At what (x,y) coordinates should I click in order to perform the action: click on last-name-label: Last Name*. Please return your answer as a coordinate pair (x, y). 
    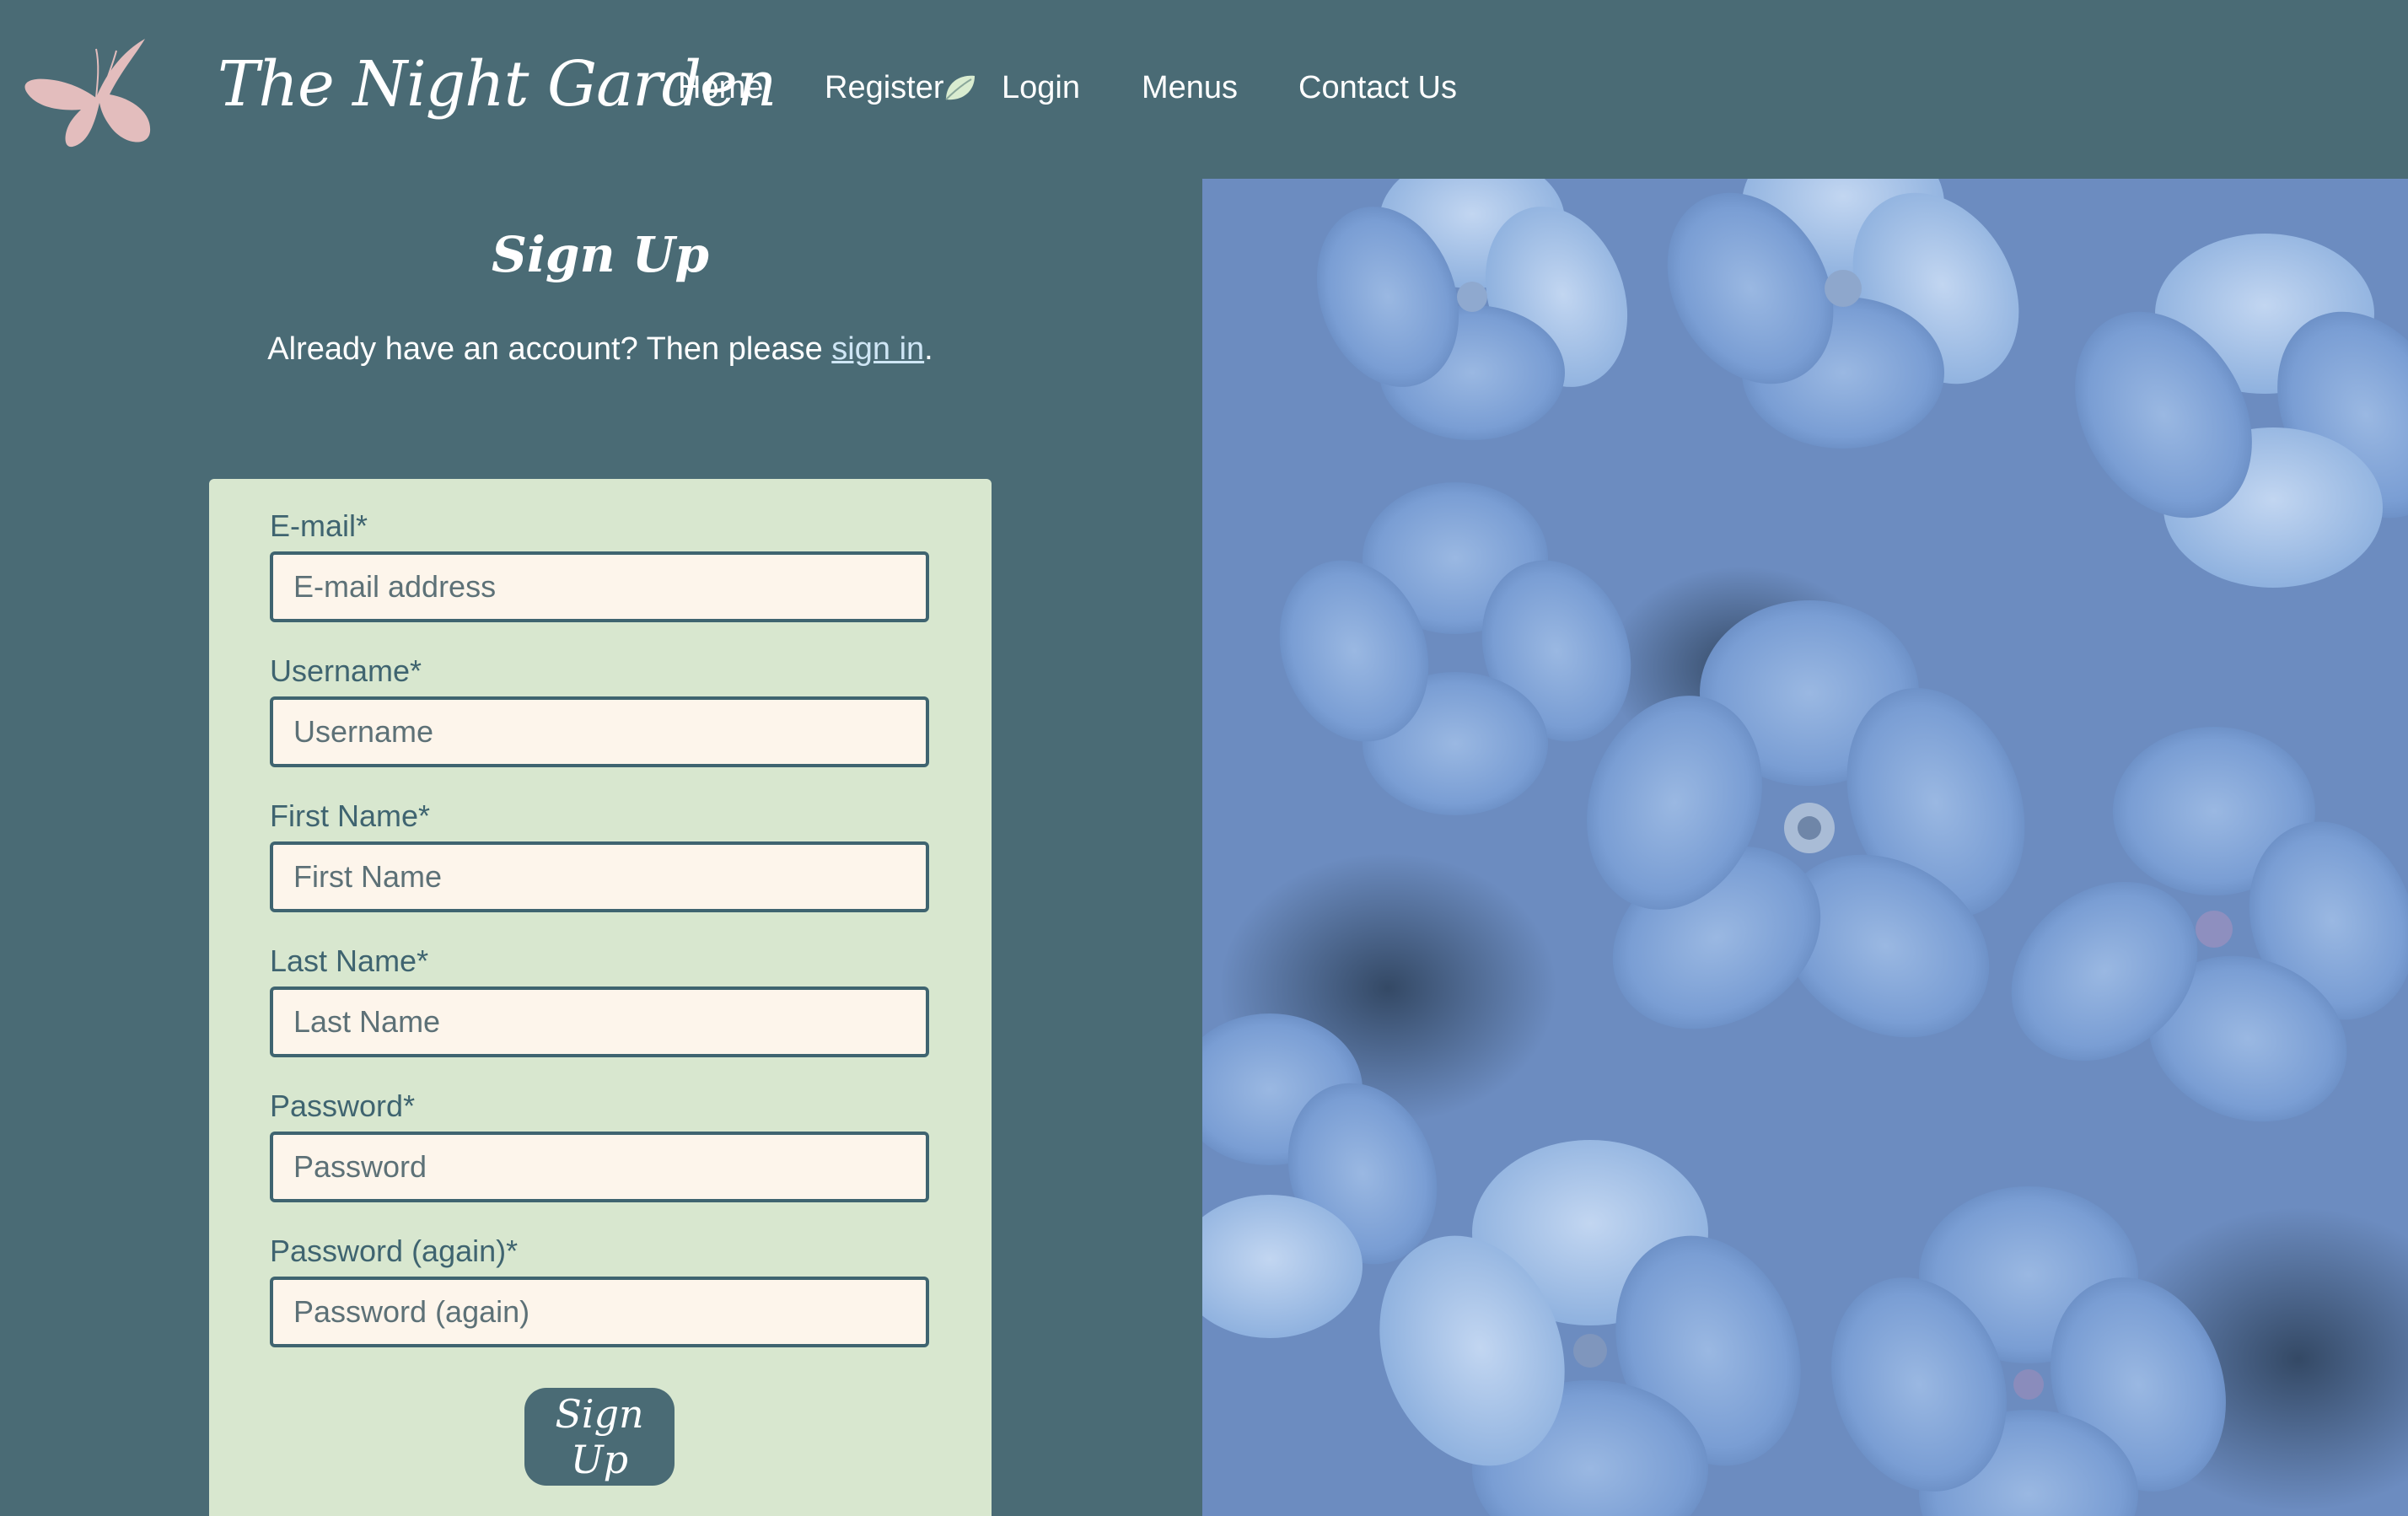
    Looking at the image, I should click on (350, 960).